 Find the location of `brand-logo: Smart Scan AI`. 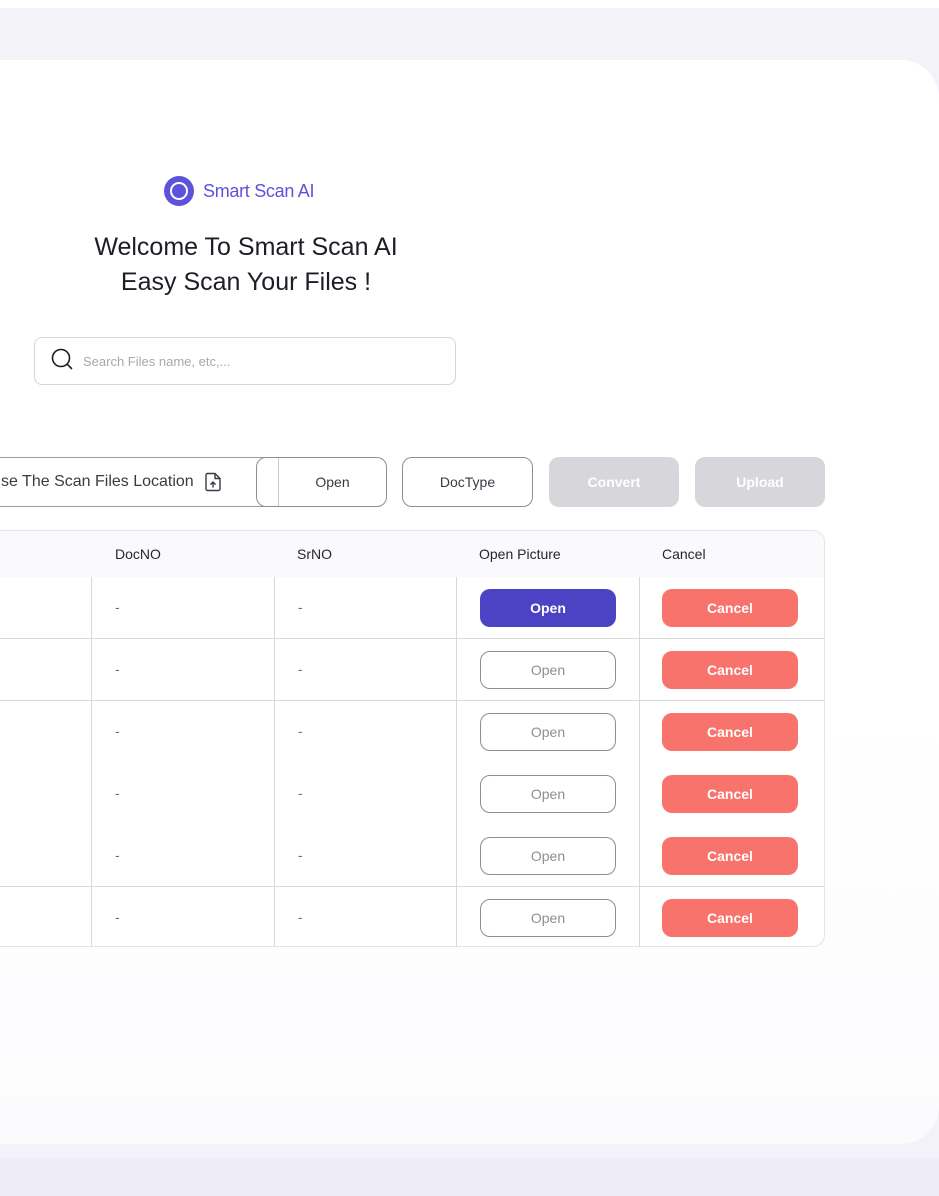

brand-logo: Smart Scan AI is located at coordinates (239, 191).